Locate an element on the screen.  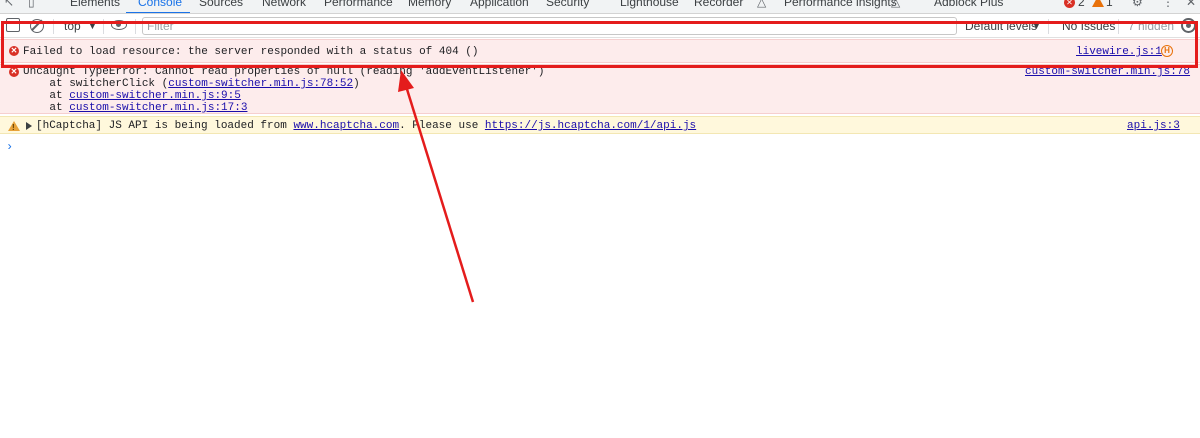
annotation-arrow is located at coordinates (436, 186).